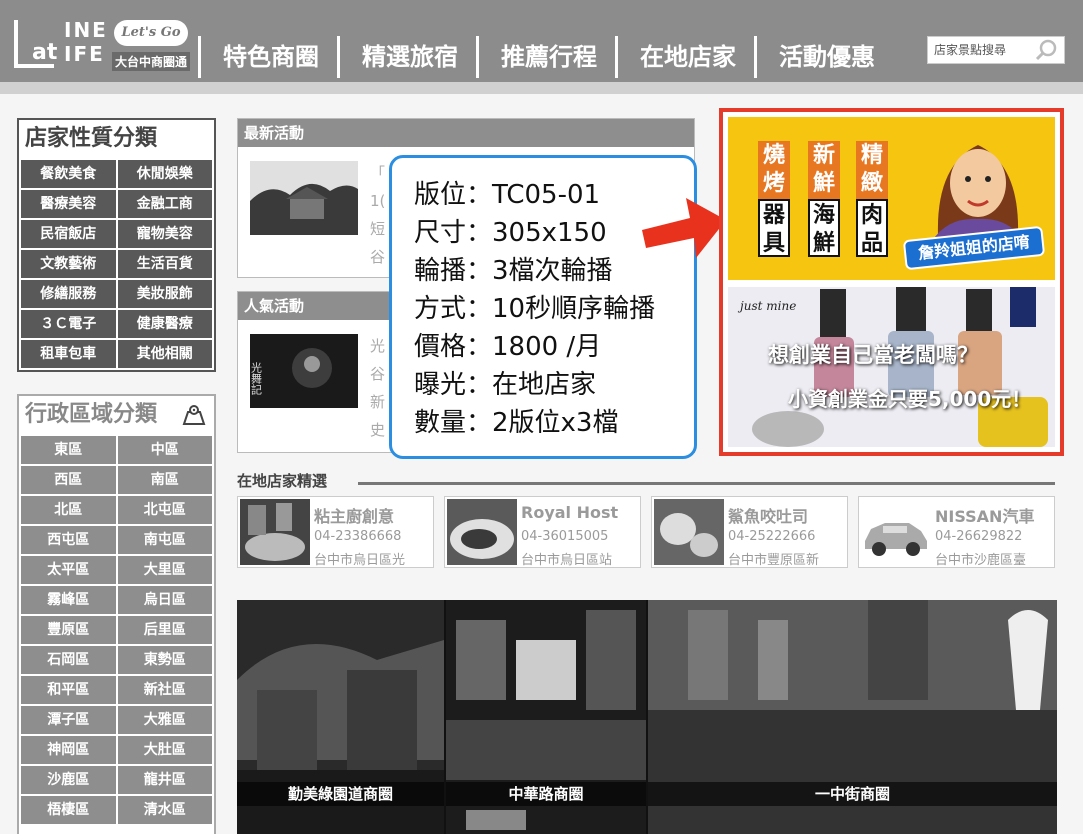  Describe the element at coordinates (774, 560) in the screenshot. I see `shop-address: 台中市豐原區新` at that location.